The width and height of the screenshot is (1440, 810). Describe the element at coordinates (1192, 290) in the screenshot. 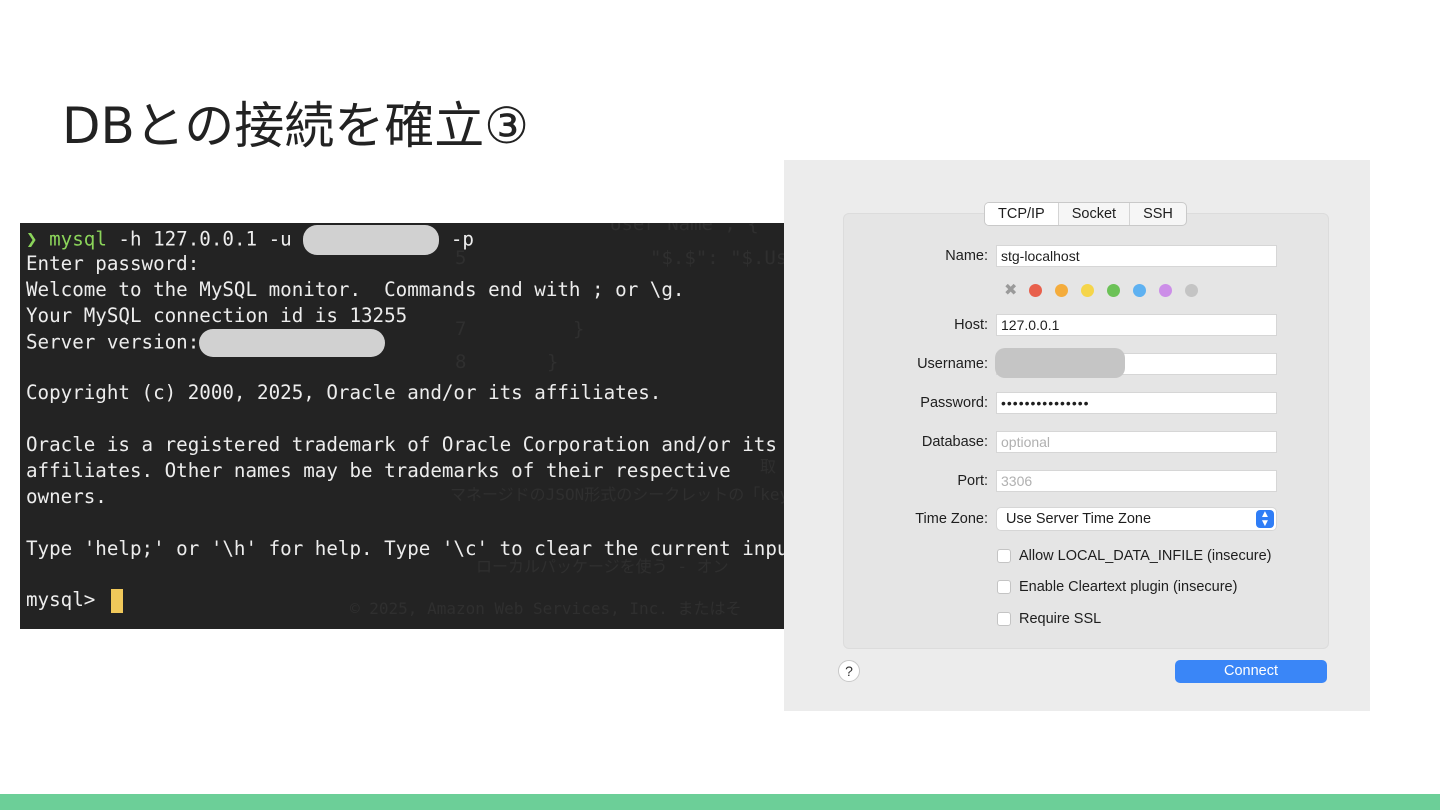

I see `color-gray` at that location.